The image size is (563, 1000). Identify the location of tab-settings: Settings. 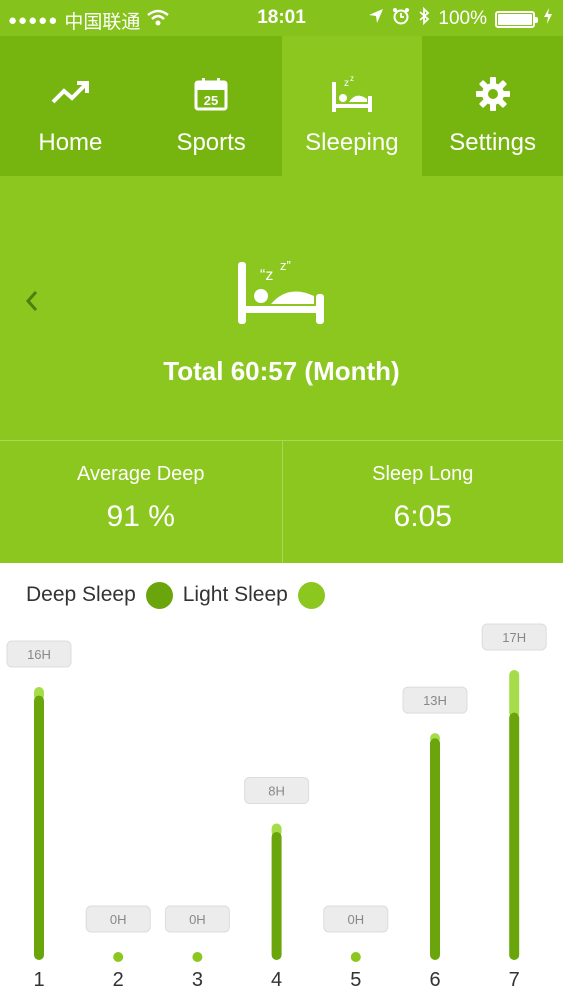
(492, 106).